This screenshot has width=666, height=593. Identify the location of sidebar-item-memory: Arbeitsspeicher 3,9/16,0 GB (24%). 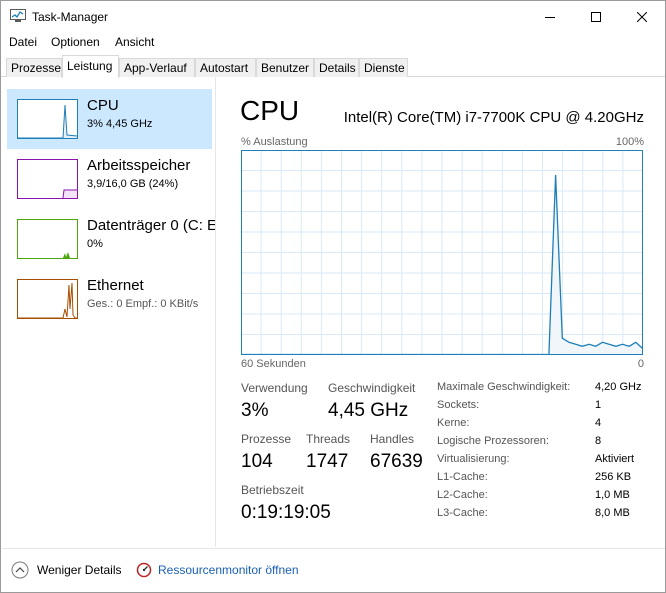
(109, 179).